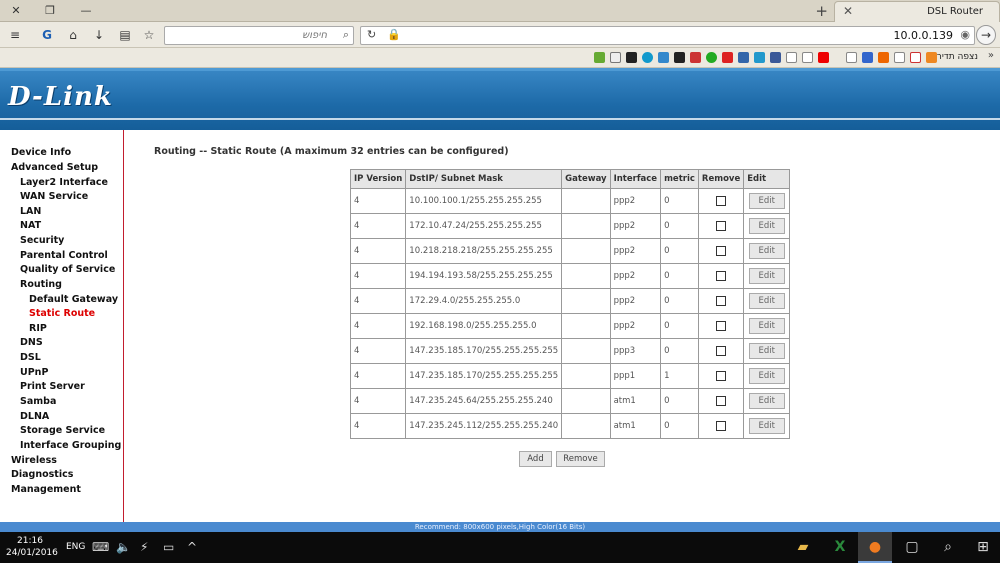 The height and width of the screenshot is (563, 1000). I want to click on url-input, so click(679, 35).